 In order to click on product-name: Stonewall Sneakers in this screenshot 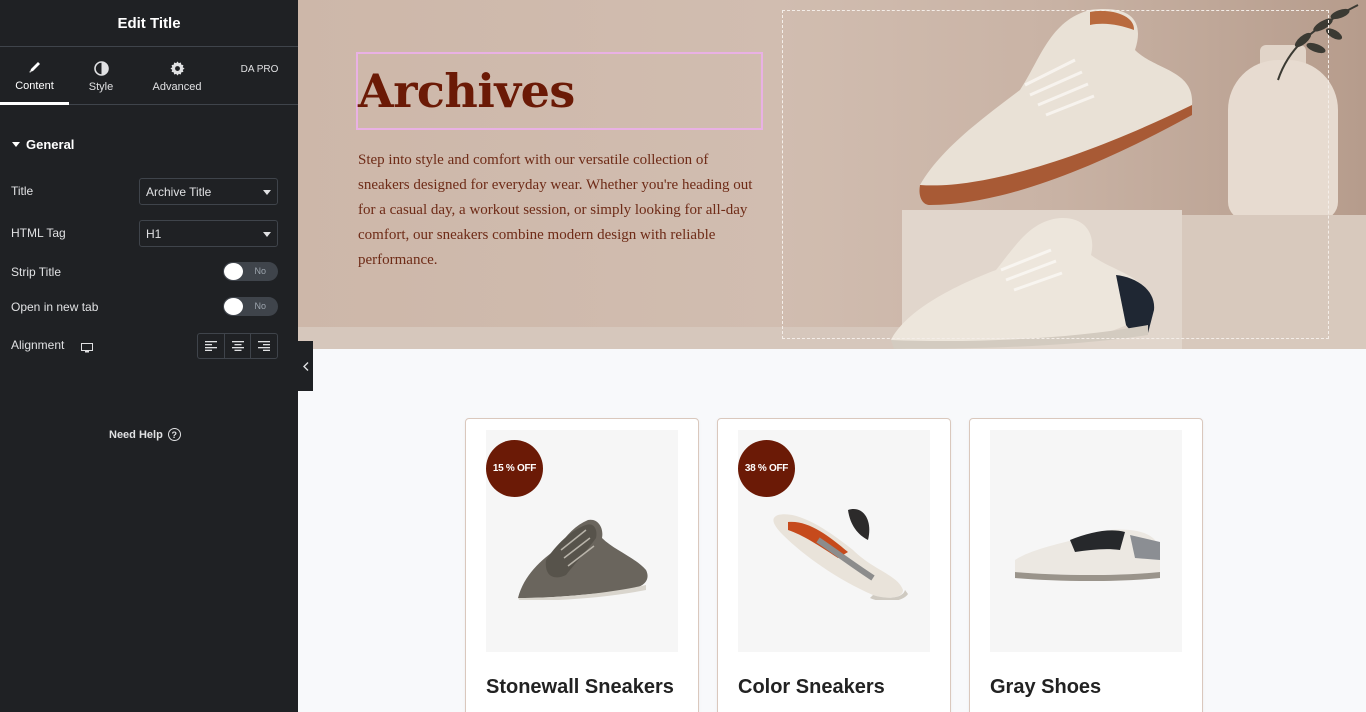, I will do `click(580, 687)`.